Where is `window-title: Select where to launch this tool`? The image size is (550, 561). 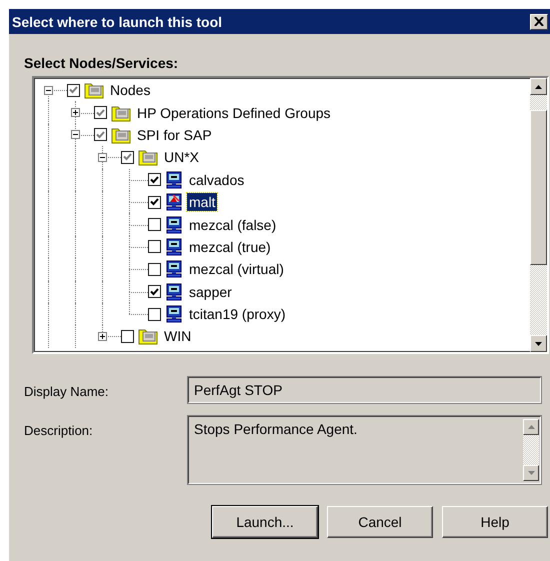
window-title: Select where to launch this tool is located at coordinates (117, 22).